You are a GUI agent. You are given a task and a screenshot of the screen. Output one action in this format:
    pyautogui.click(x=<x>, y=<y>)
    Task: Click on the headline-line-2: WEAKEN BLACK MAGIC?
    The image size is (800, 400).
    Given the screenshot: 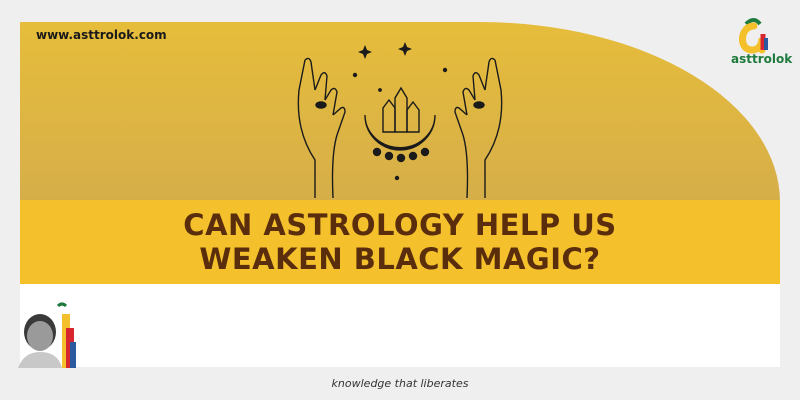 What is the action you would take?
    pyautogui.click(x=400, y=259)
    